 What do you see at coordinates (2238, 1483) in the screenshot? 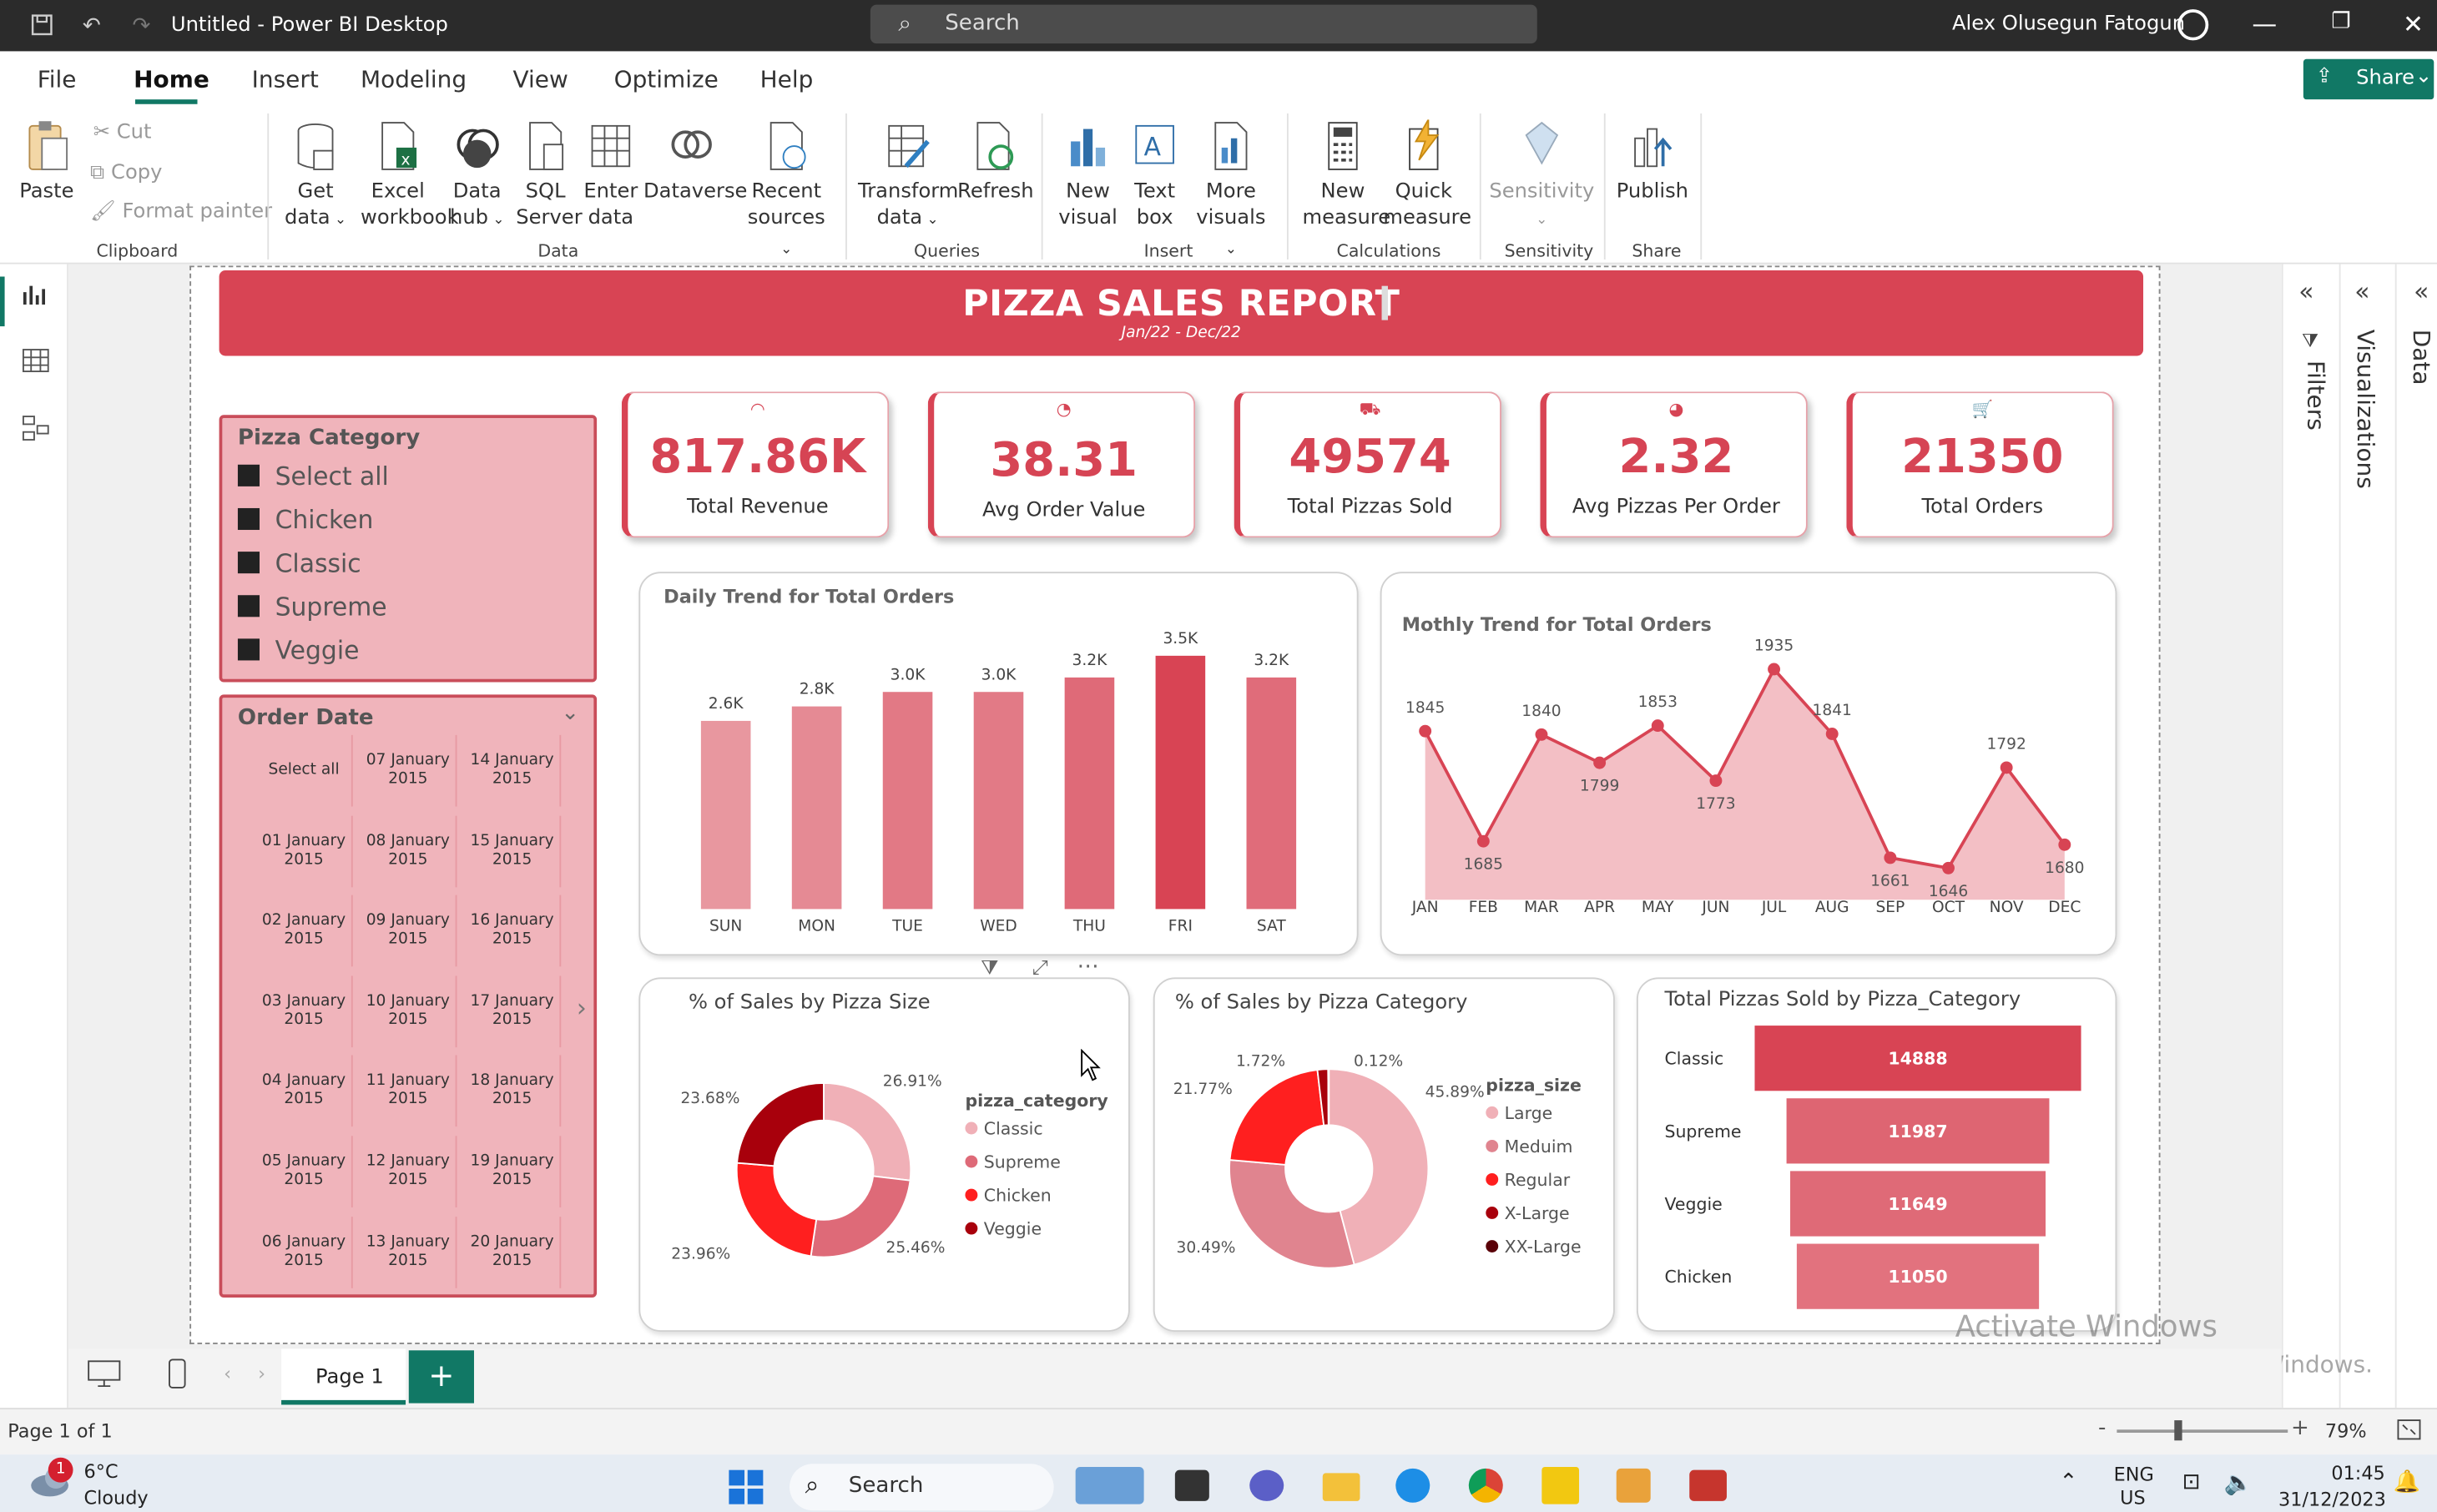
I see `volume-icon: 🔈` at bounding box center [2238, 1483].